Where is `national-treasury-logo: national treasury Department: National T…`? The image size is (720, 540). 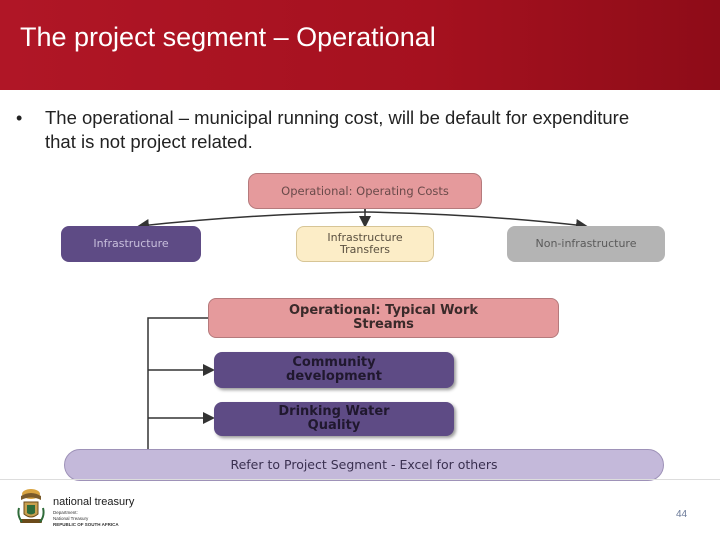 national-treasury-logo: national treasury Department: National T… is located at coordinates (85, 508).